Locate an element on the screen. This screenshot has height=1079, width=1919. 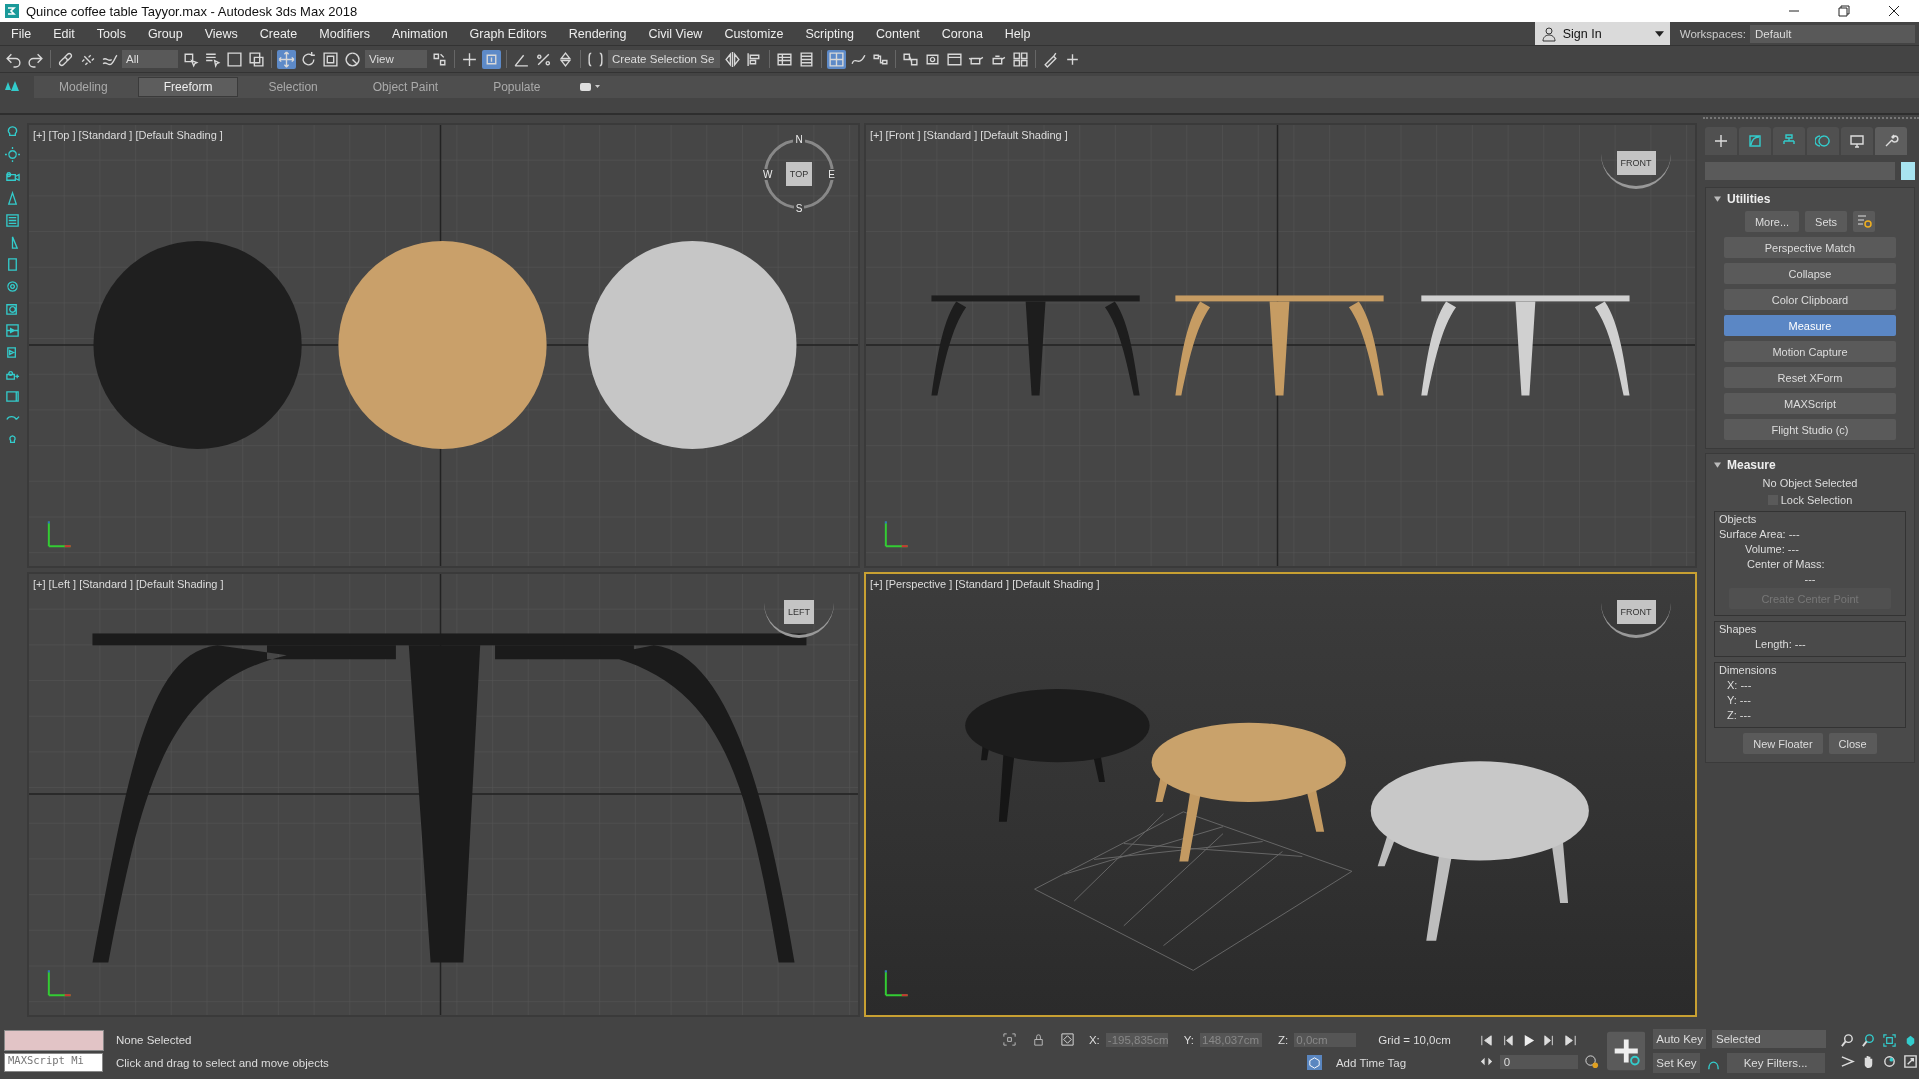
selection-filter-dropdown: All is located at coordinates (150, 59).